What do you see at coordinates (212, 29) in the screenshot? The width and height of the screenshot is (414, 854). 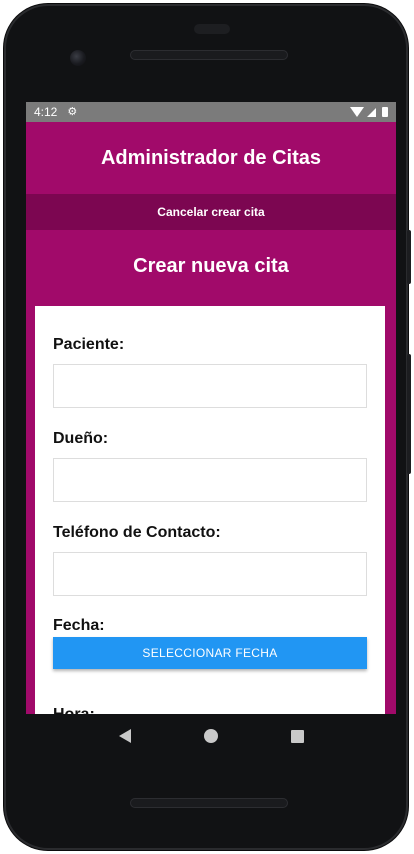 I see `earpiece` at bounding box center [212, 29].